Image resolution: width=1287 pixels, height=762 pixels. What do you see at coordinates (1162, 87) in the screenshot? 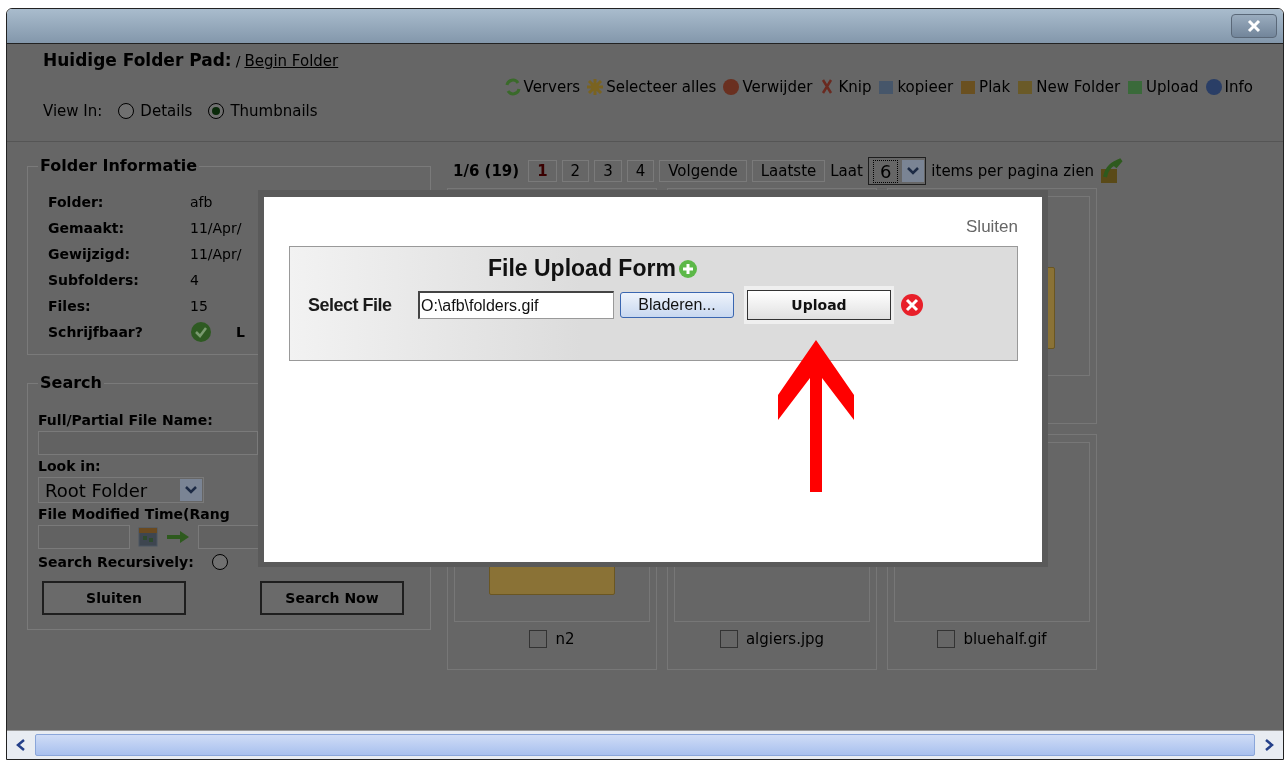
I see `toolbar-item: Upload` at bounding box center [1162, 87].